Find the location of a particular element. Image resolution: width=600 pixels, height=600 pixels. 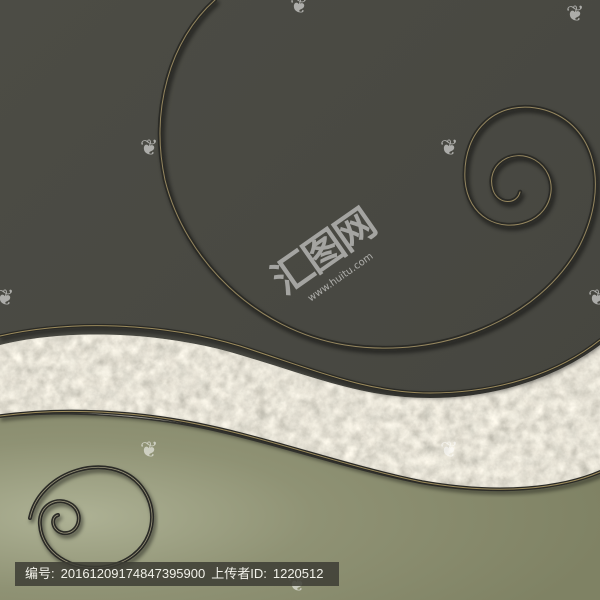

uploader-value: 1220512 is located at coordinates (298, 573).